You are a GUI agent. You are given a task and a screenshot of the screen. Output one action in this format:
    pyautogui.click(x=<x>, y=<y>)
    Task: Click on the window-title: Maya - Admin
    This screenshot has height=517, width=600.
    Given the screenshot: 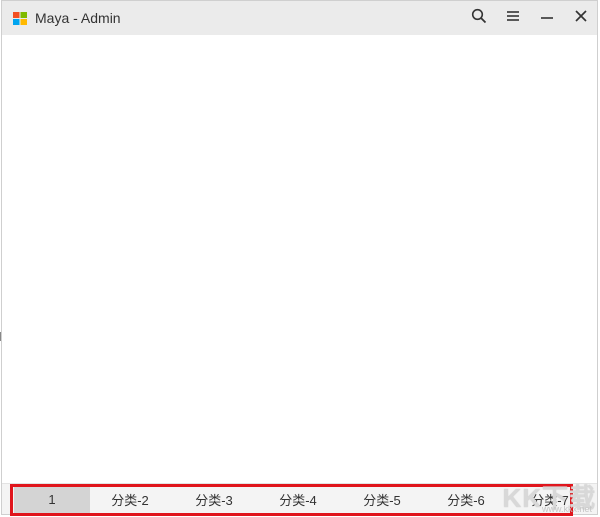 What is the action you would take?
    pyautogui.click(x=78, y=18)
    